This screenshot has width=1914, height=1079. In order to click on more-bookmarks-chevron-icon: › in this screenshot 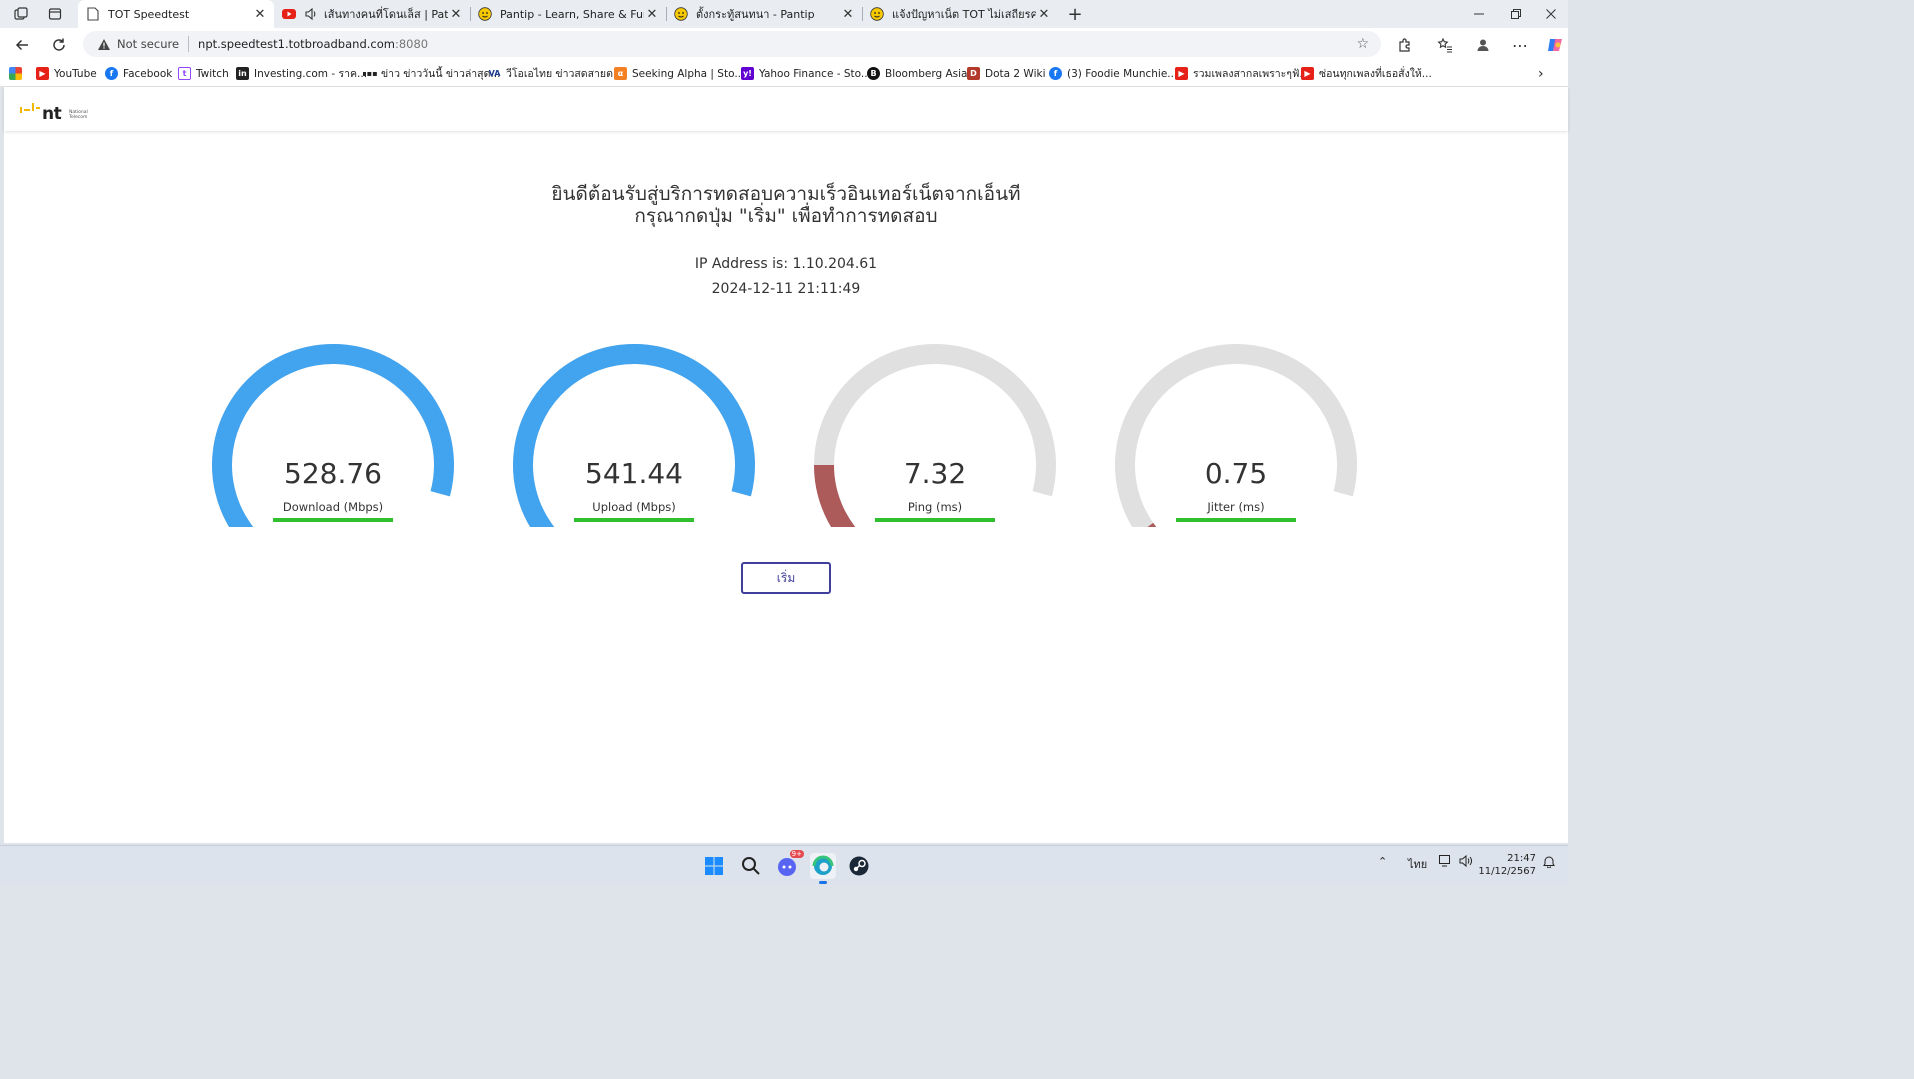, I will do `click(1541, 73)`.